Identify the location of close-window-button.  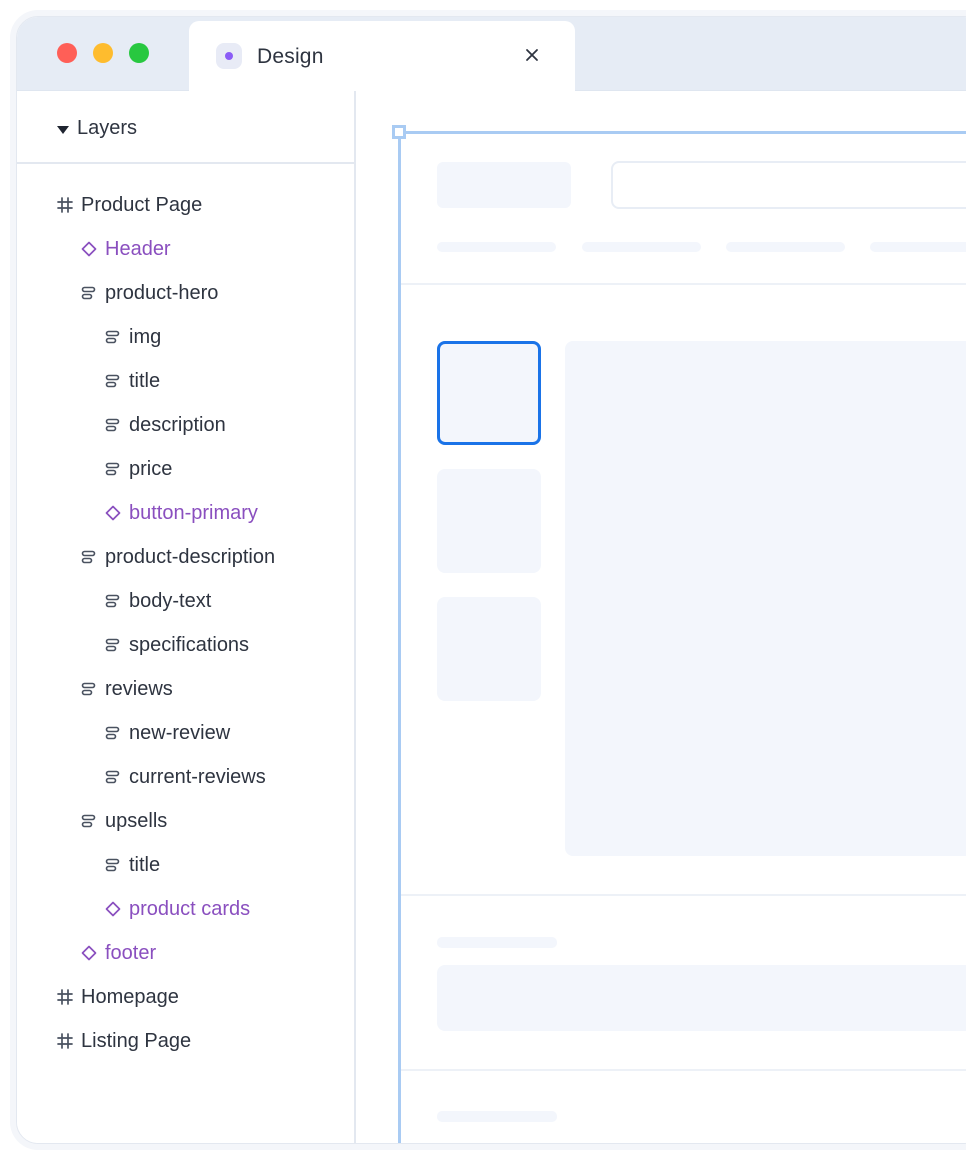
(67, 53).